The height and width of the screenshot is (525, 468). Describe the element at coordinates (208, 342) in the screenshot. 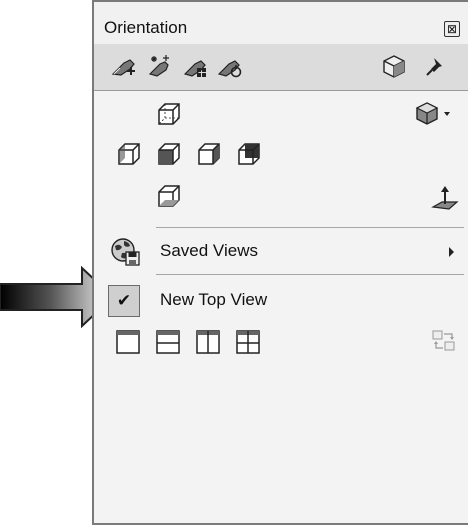

I see `two-vertical-viewport-icon` at that location.